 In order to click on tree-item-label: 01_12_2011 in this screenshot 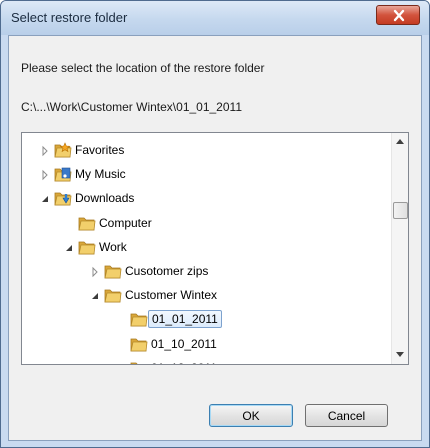, I will do `click(184, 362)`.